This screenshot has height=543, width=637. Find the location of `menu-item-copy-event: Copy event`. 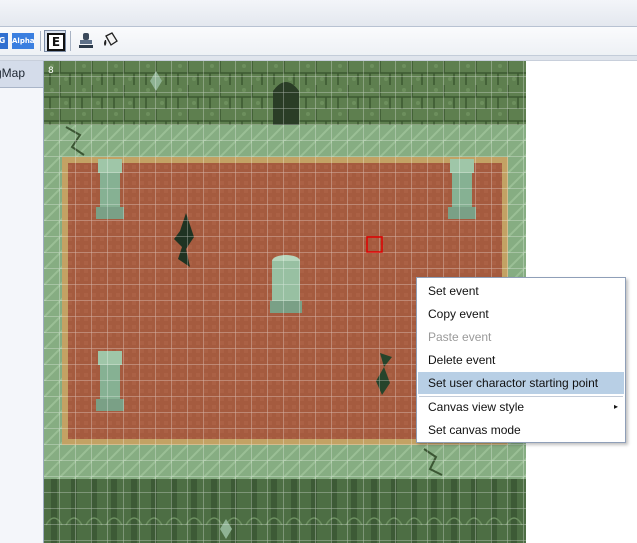

menu-item-copy-event: Copy event is located at coordinates (521, 314).